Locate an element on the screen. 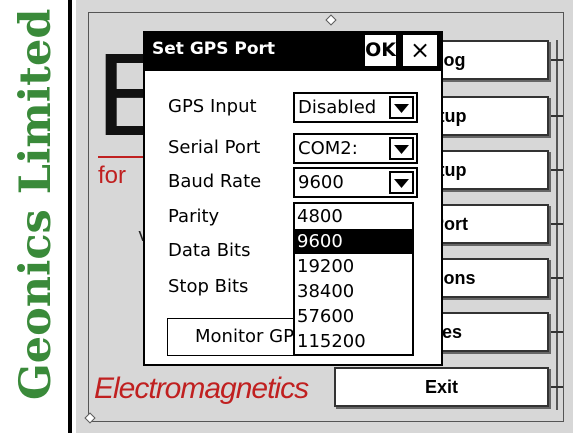  monitor-gps-button: Monitor GPS is located at coordinates (230, 337).